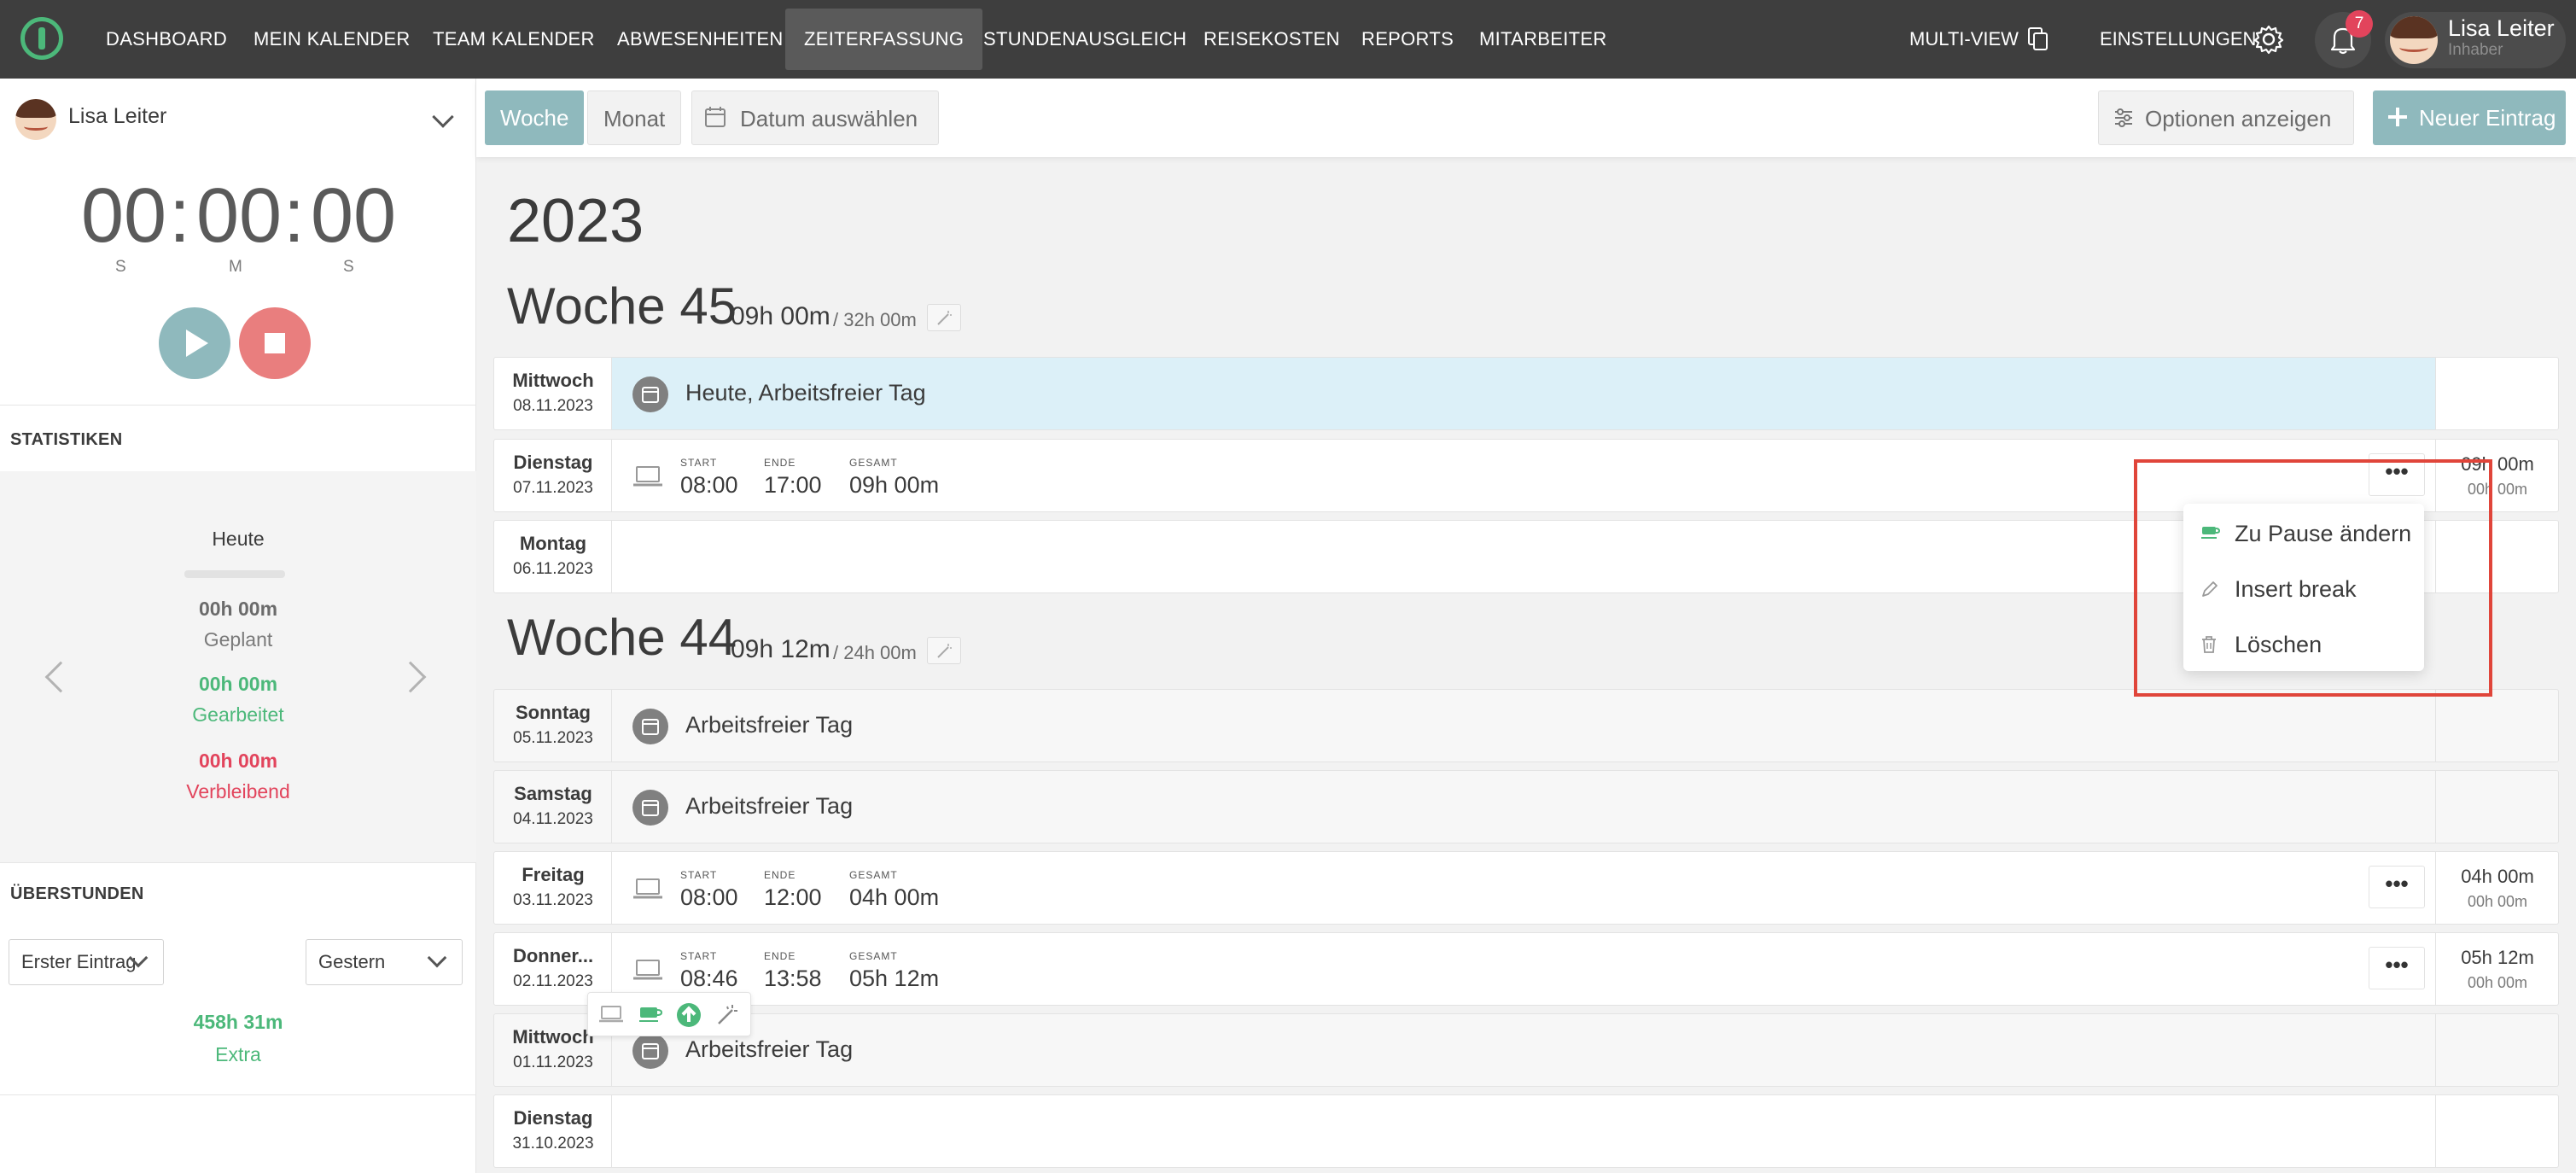 The height and width of the screenshot is (1173, 2576). What do you see at coordinates (2475, 50) in the screenshot?
I see `user-role: Inhaber` at bounding box center [2475, 50].